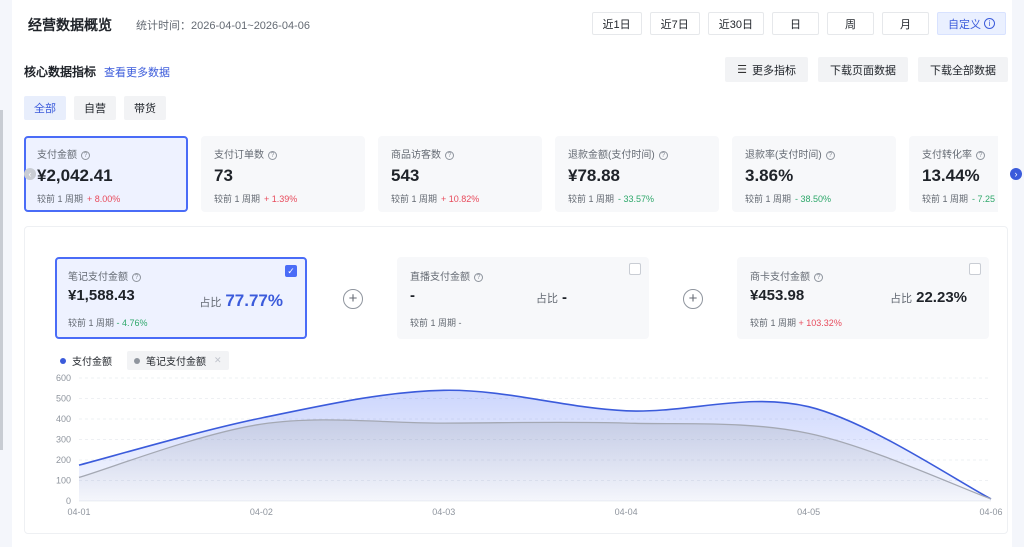  What do you see at coordinates (60, 72) in the screenshot?
I see `core-metrics-title: 核心数据指标` at bounding box center [60, 72].